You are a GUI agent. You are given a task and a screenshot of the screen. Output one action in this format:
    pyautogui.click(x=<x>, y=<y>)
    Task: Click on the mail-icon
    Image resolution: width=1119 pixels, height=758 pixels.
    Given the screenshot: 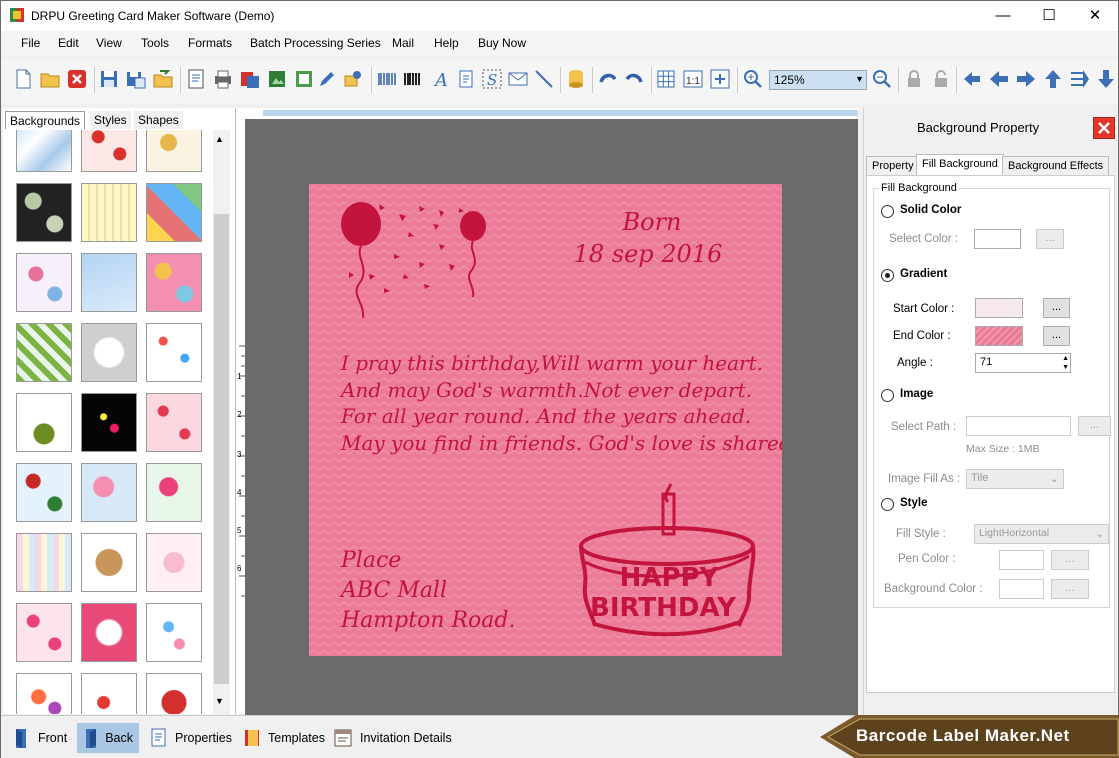 What is the action you would take?
    pyautogui.click(x=518, y=79)
    